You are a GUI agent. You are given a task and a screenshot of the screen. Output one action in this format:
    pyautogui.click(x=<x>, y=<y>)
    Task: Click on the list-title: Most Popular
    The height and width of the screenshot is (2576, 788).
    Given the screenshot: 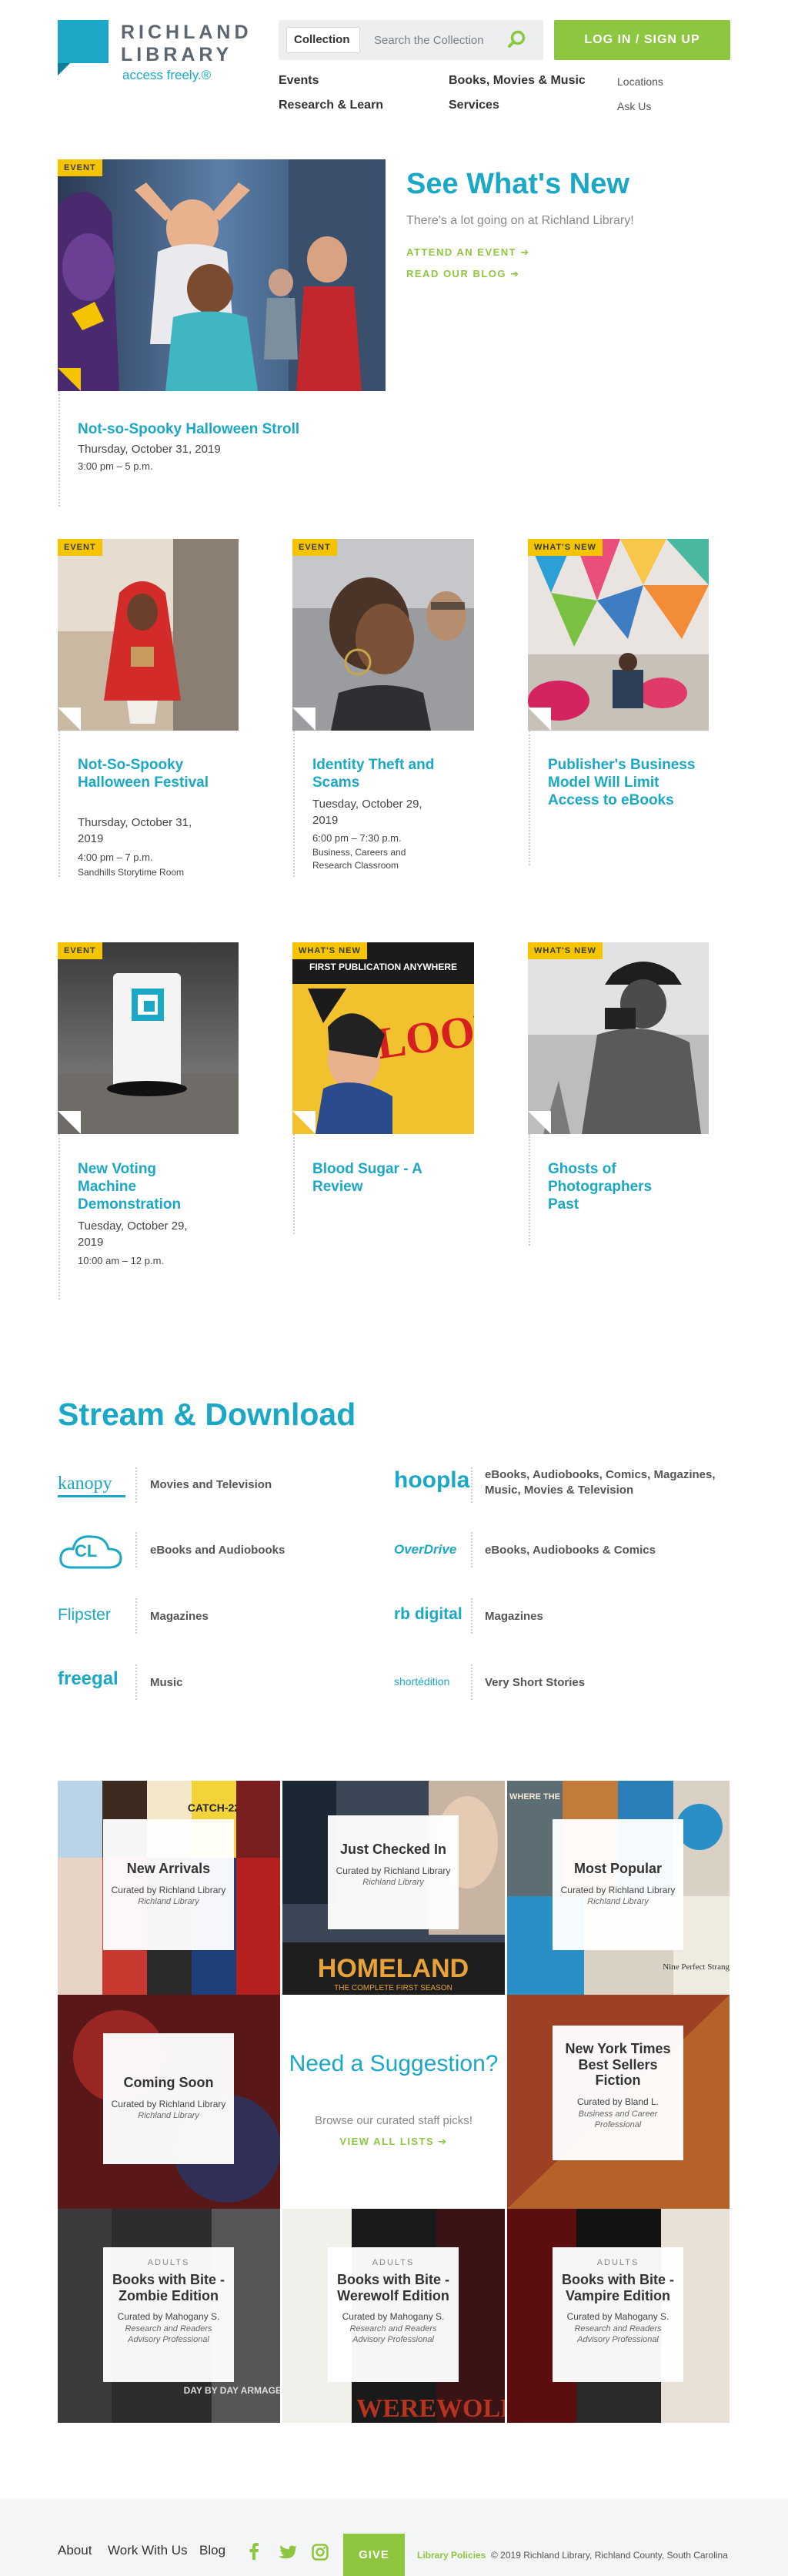 What is the action you would take?
    pyautogui.click(x=617, y=1868)
    